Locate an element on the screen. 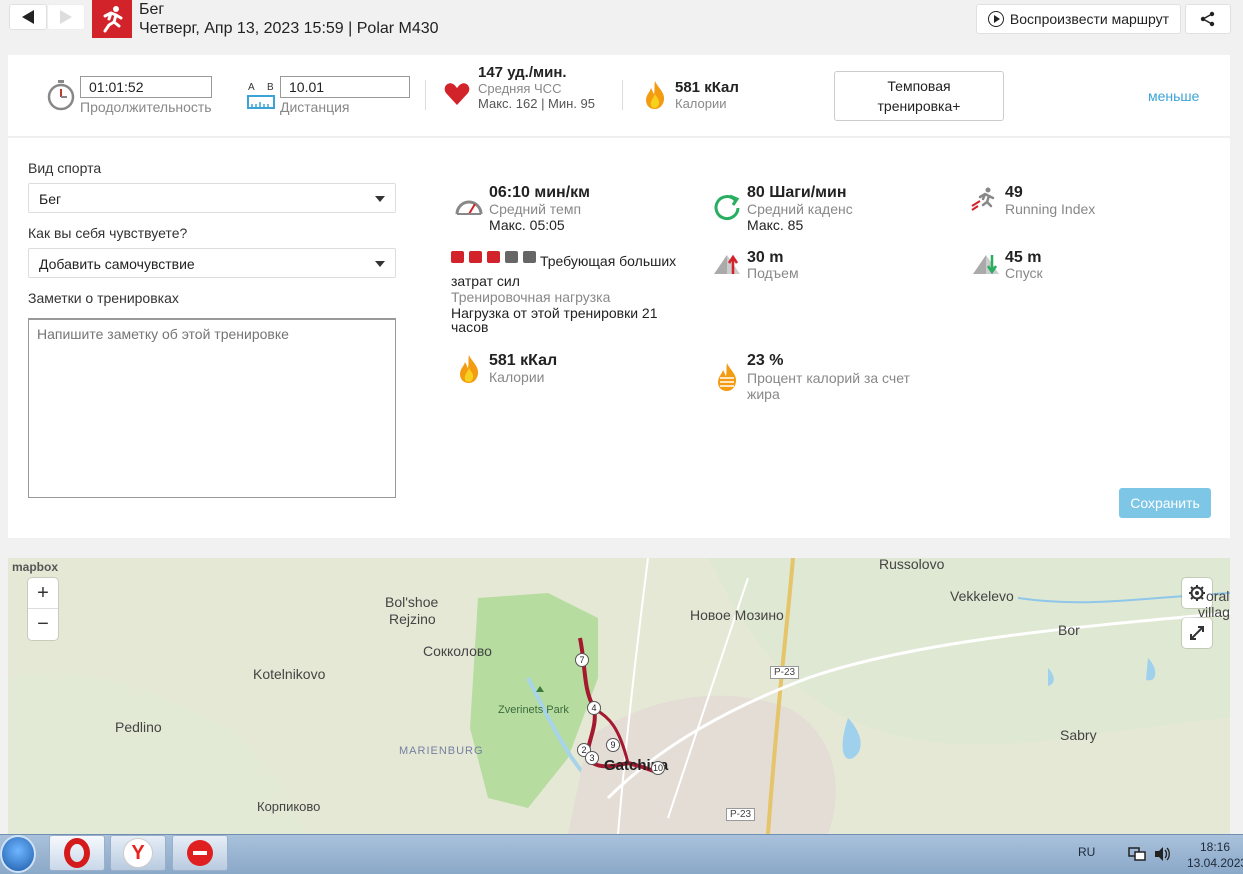  park-label: Zverinets Park is located at coordinates (533, 710).